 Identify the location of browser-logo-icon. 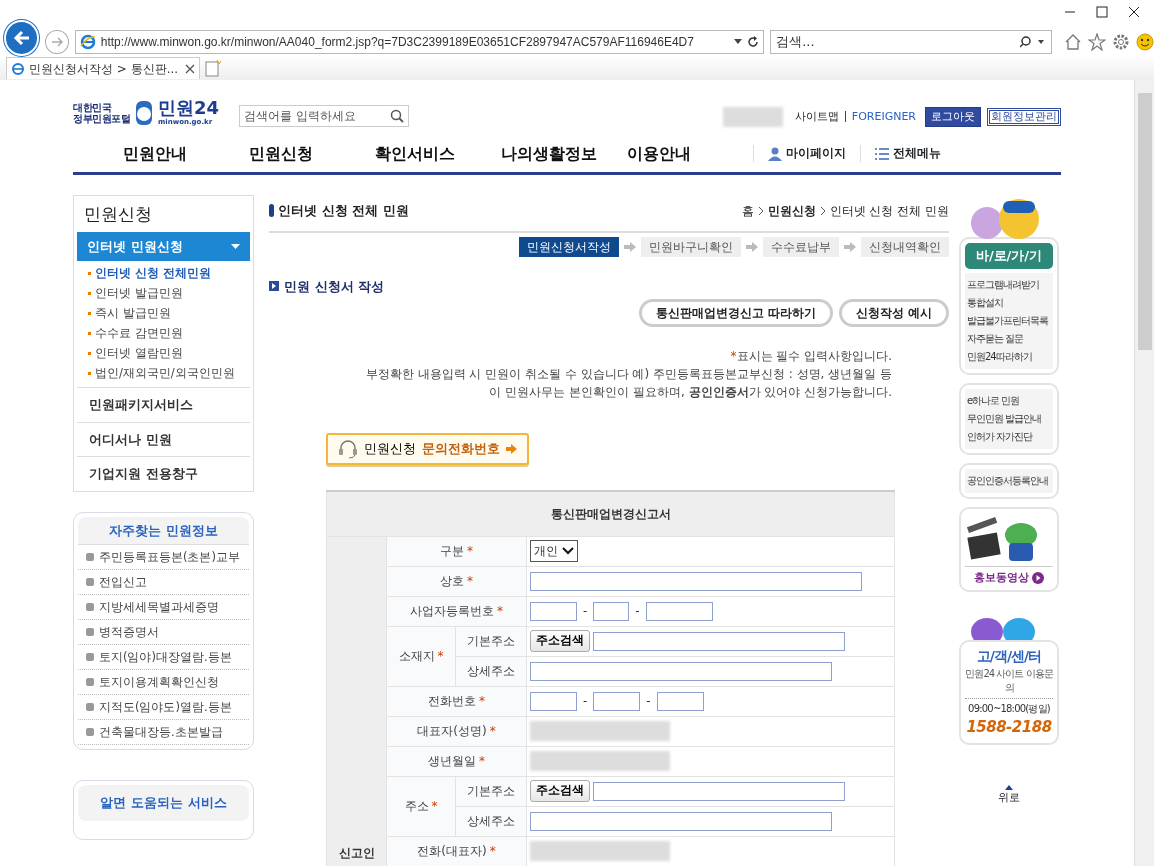
(18, 68).